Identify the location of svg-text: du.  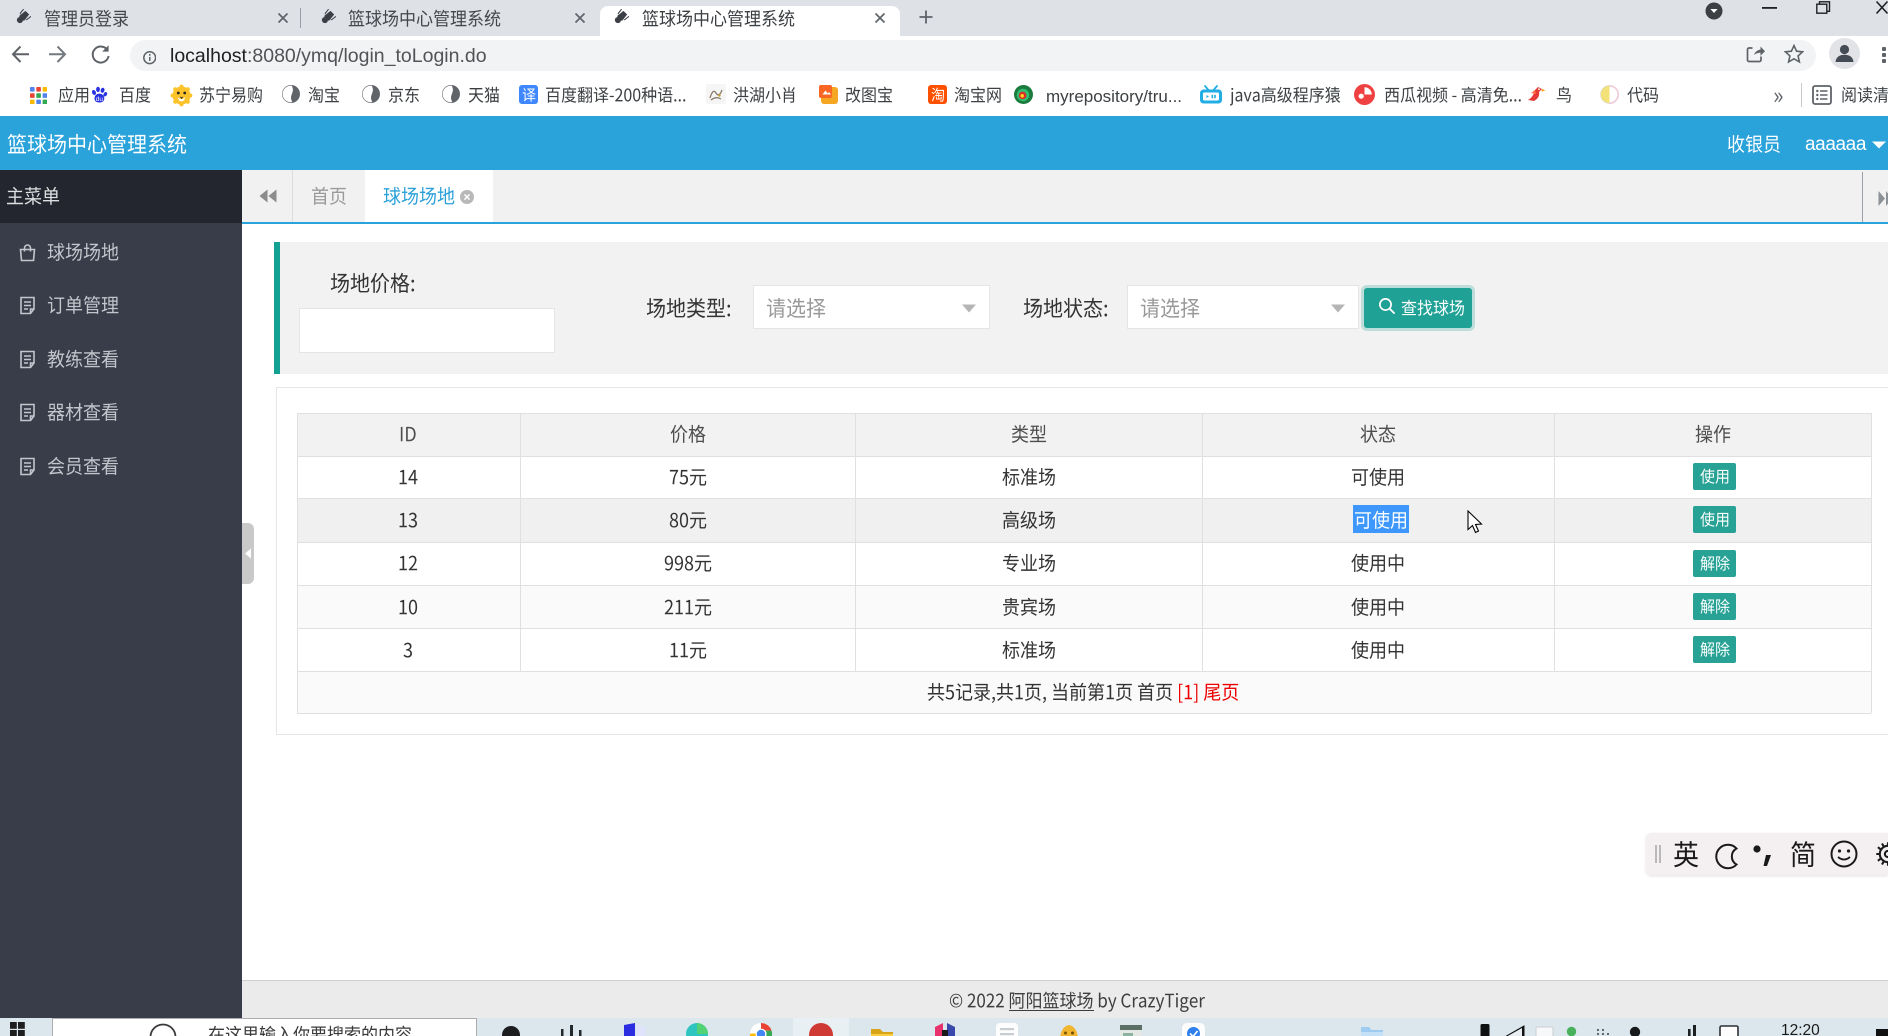
(100, 99).